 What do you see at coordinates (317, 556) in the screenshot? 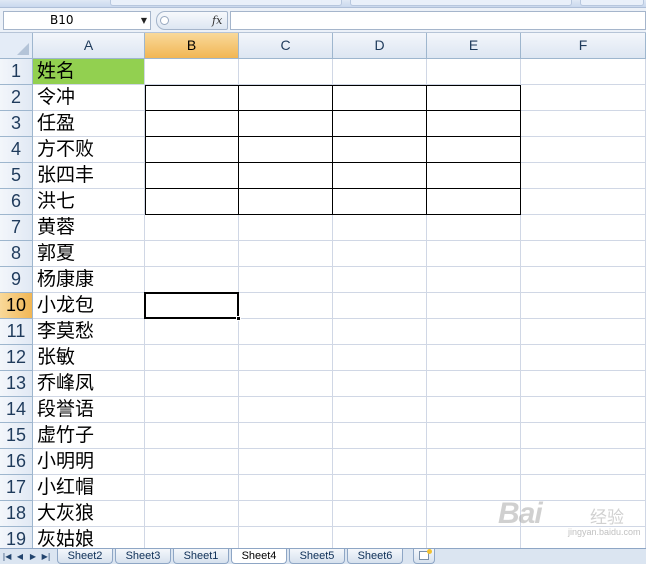
I see `sheet-tab-sheet5: Sheet5` at bounding box center [317, 556].